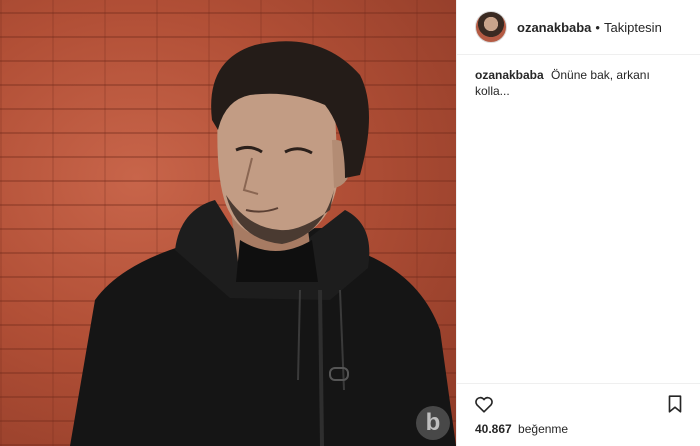 The image size is (700, 446). I want to click on avatar, so click(491, 27).